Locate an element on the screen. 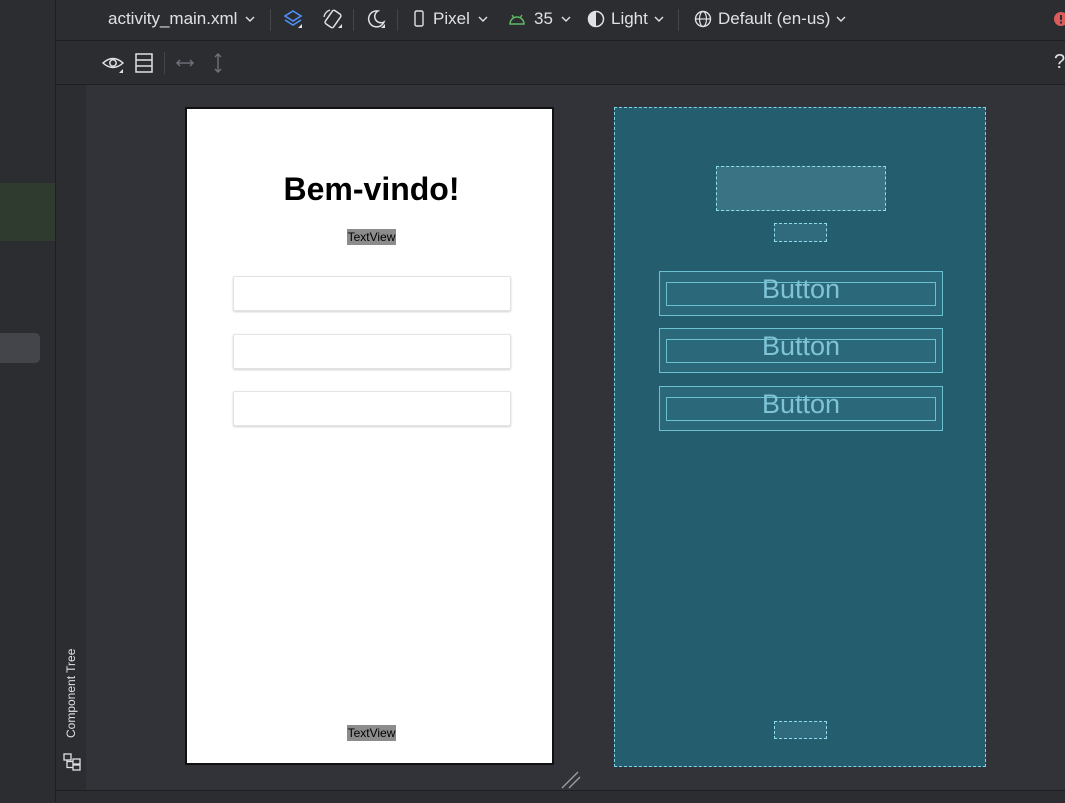 The height and width of the screenshot is (803, 1065). textview-bottom-label: TextView is located at coordinates (371, 733).